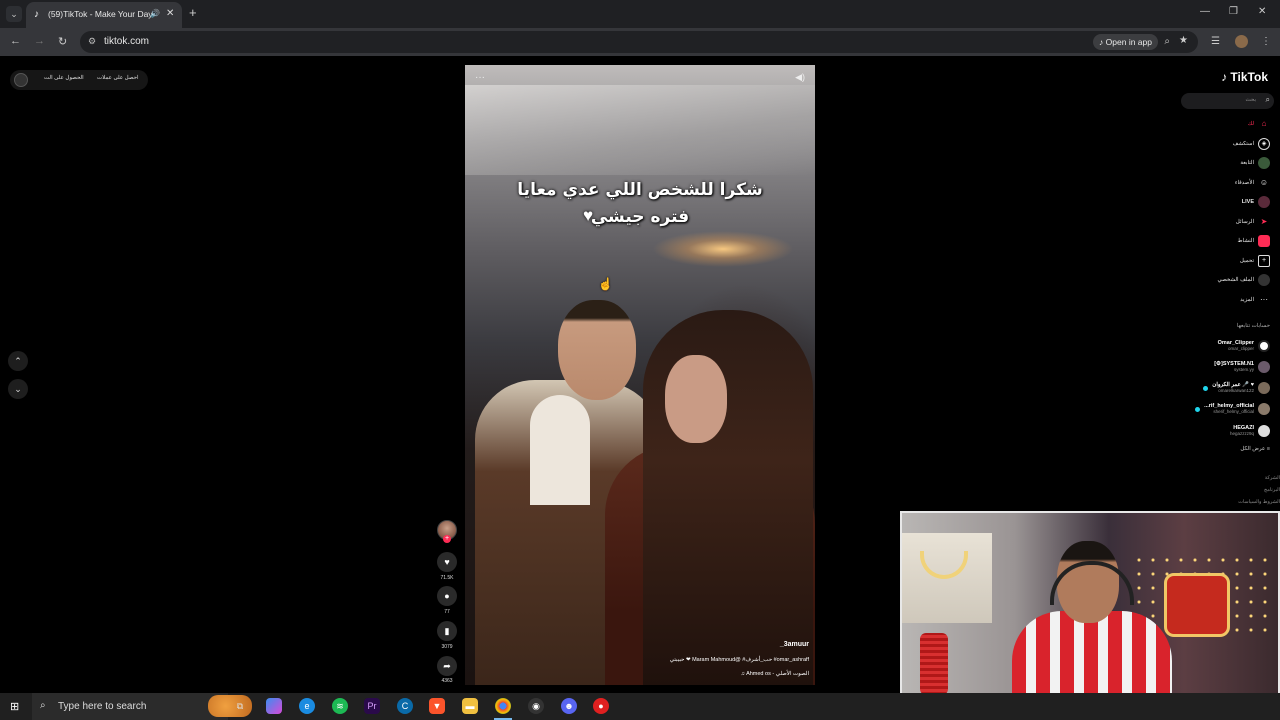  I want to click on nav-live-label: LIVE, so click(1247, 202).